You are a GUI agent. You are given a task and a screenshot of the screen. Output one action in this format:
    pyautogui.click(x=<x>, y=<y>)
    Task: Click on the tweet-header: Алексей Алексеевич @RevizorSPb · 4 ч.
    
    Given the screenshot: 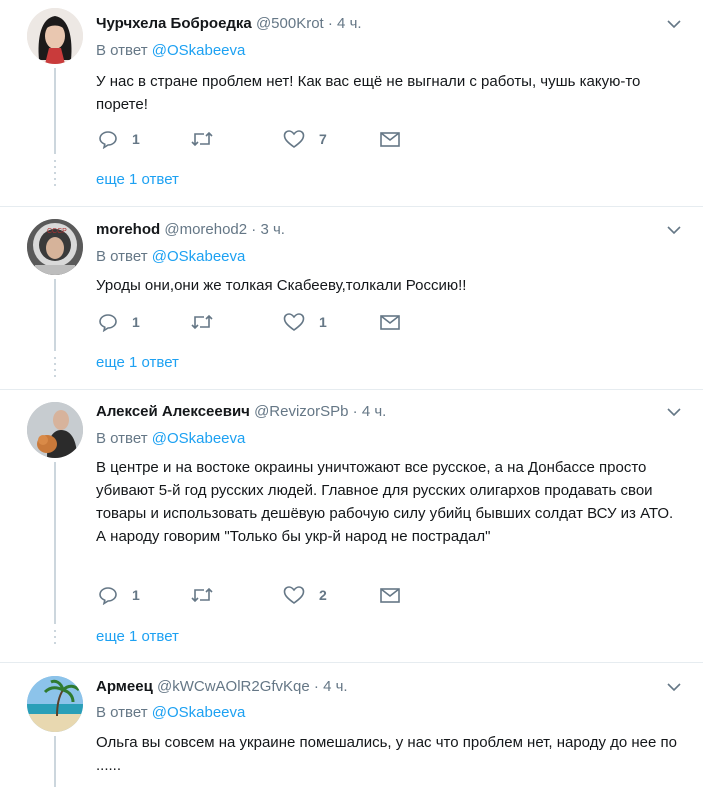 What is the action you would take?
    pyautogui.click(x=241, y=412)
    